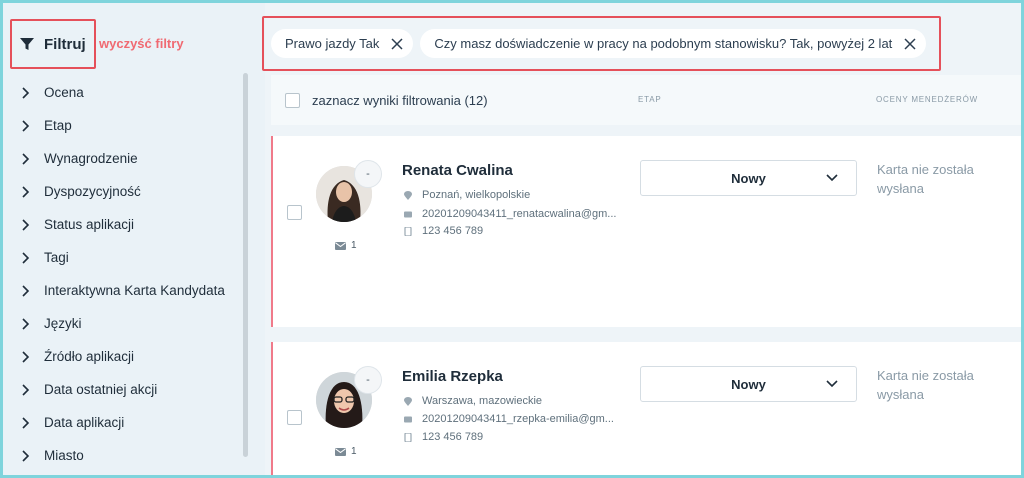 Image resolution: width=1024 pixels, height=478 pixels. I want to click on filter-item-data-ostatniej-akcji: Data ostatniej akcji, so click(123, 389).